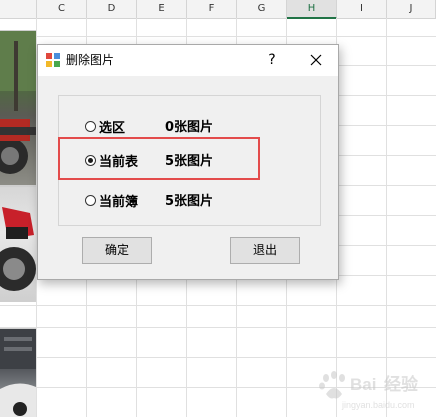 The height and width of the screenshot is (417, 436). Describe the element at coordinates (53, 60) in the screenshot. I see `app-icon` at that location.